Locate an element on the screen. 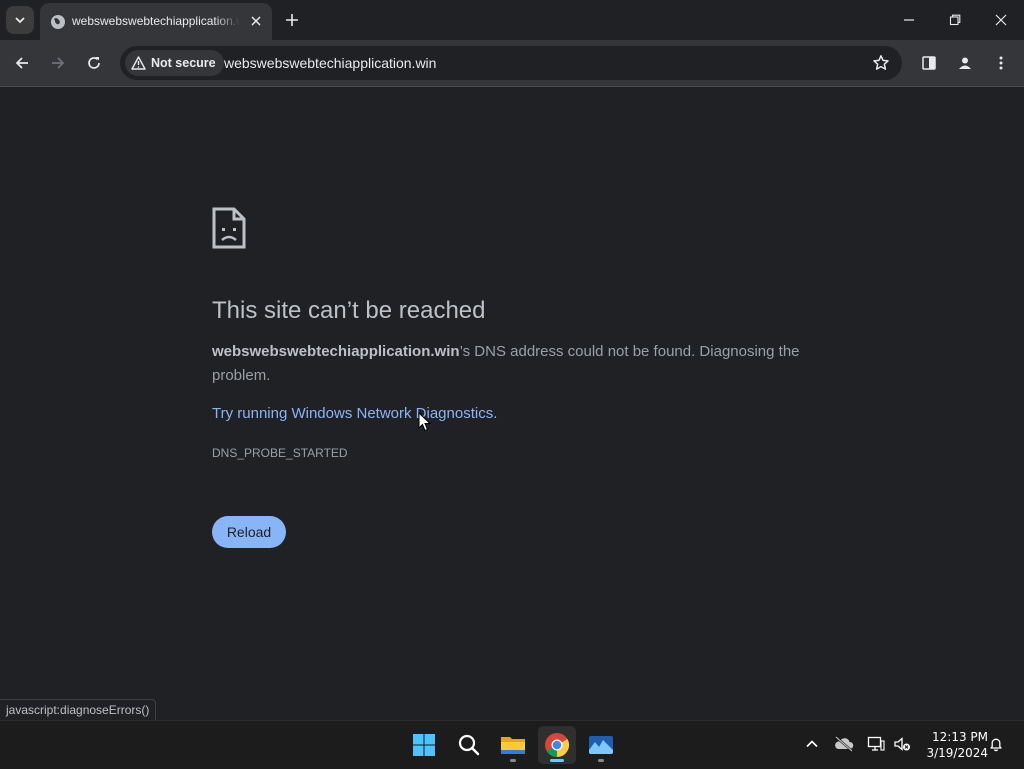  status-bar: javascript:diagnoseErrors() is located at coordinates (78, 709).